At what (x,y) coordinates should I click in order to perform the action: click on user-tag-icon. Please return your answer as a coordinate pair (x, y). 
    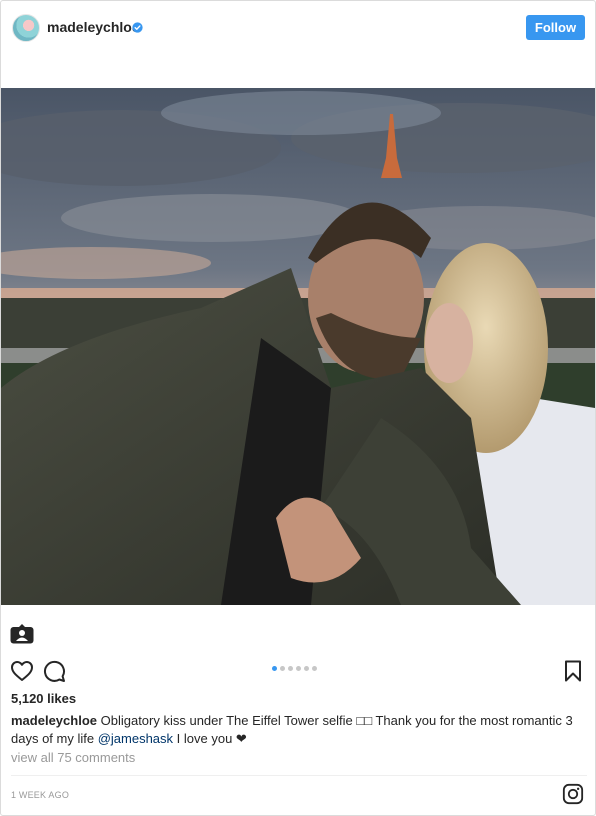
    Looking at the image, I should click on (22, 634).